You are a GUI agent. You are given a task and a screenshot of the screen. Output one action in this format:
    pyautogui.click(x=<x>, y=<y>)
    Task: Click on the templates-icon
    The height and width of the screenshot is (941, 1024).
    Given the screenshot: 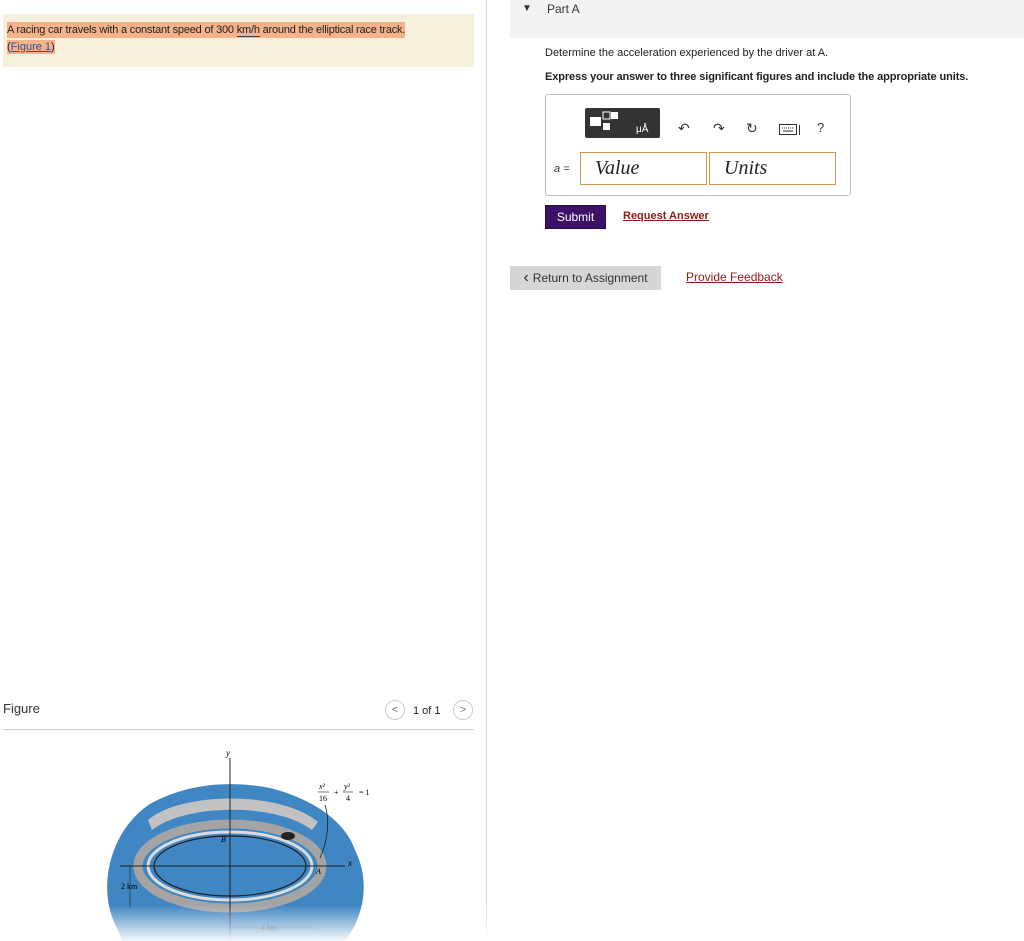 What is the action you would take?
    pyautogui.click(x=604, y=120)
    